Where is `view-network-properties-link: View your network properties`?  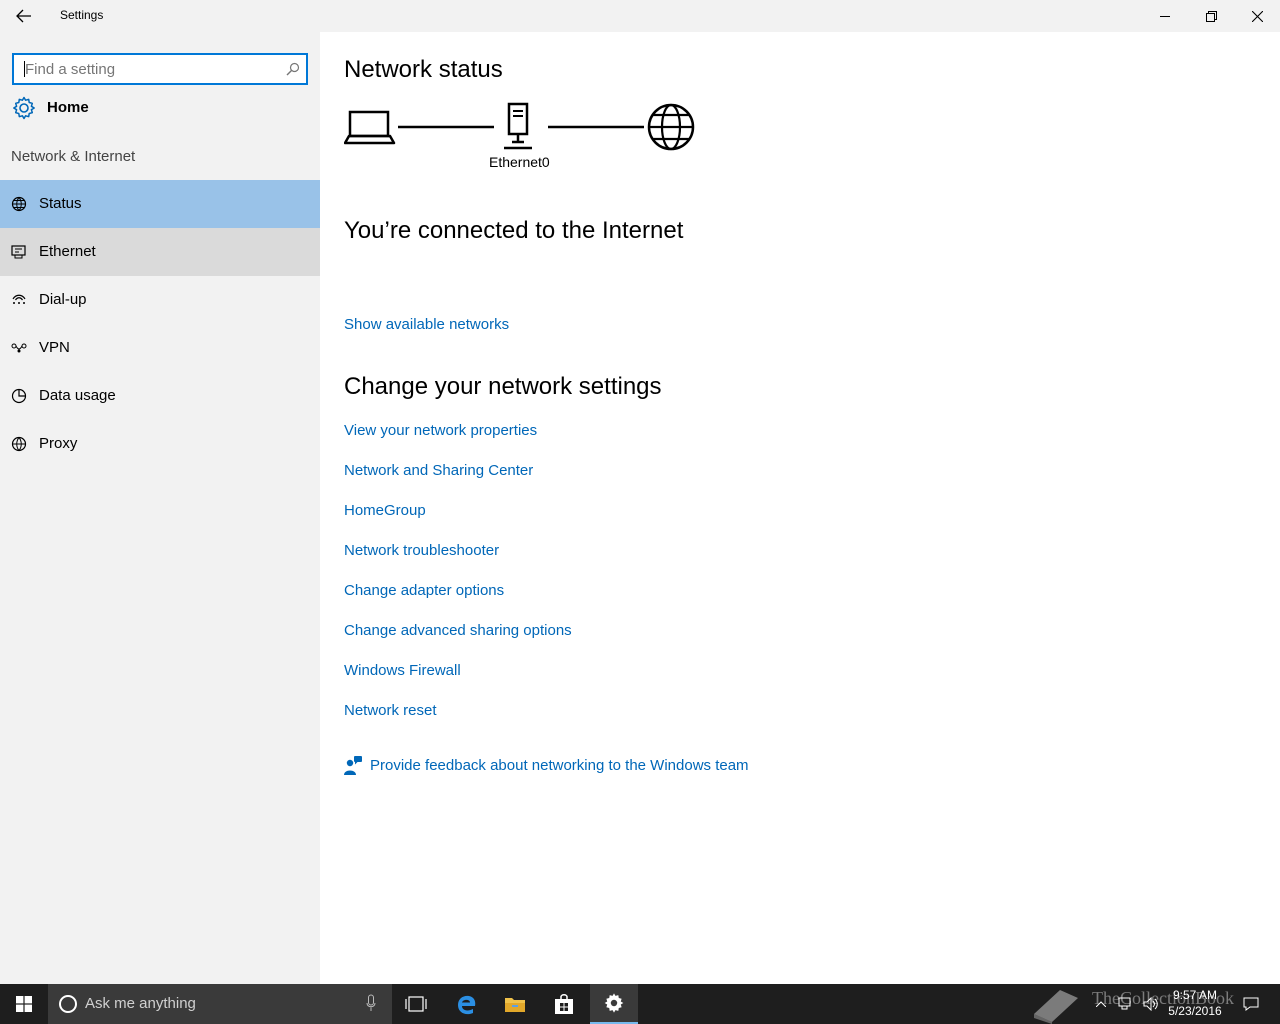
view-network-properties-link: View your network properties is located at coordinates (440, 430).